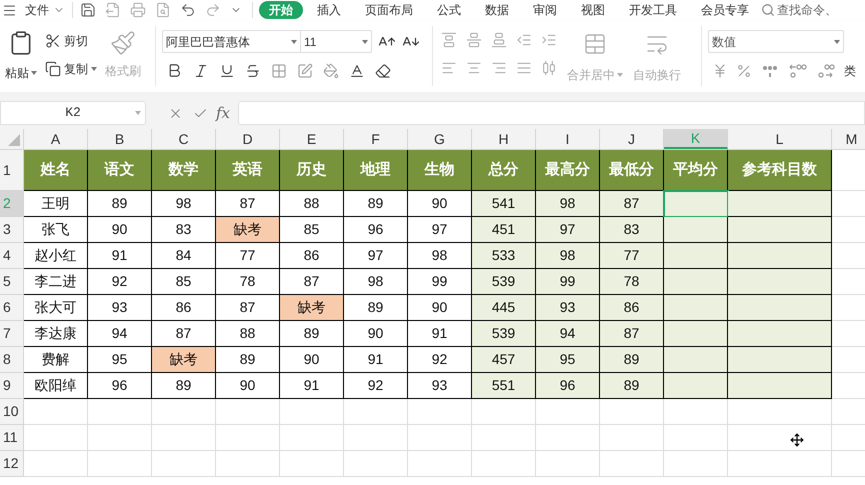 The width and height of the screenshot is (865, 485). I want to click on ribbon-tab: 会员专享, so click(725, 10).